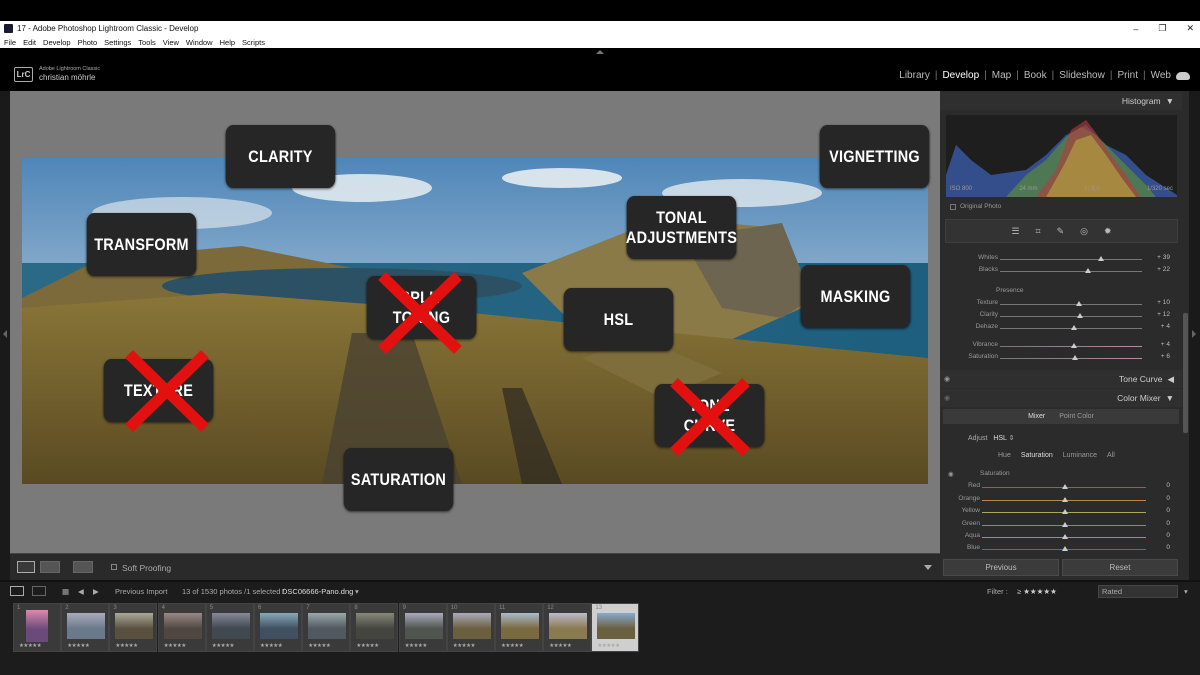 This screenshot has height=675, width=1200. Describe the element at coordinates (1088, 270) in the screenshot. I see `slider-blacks-thumb` at that location.